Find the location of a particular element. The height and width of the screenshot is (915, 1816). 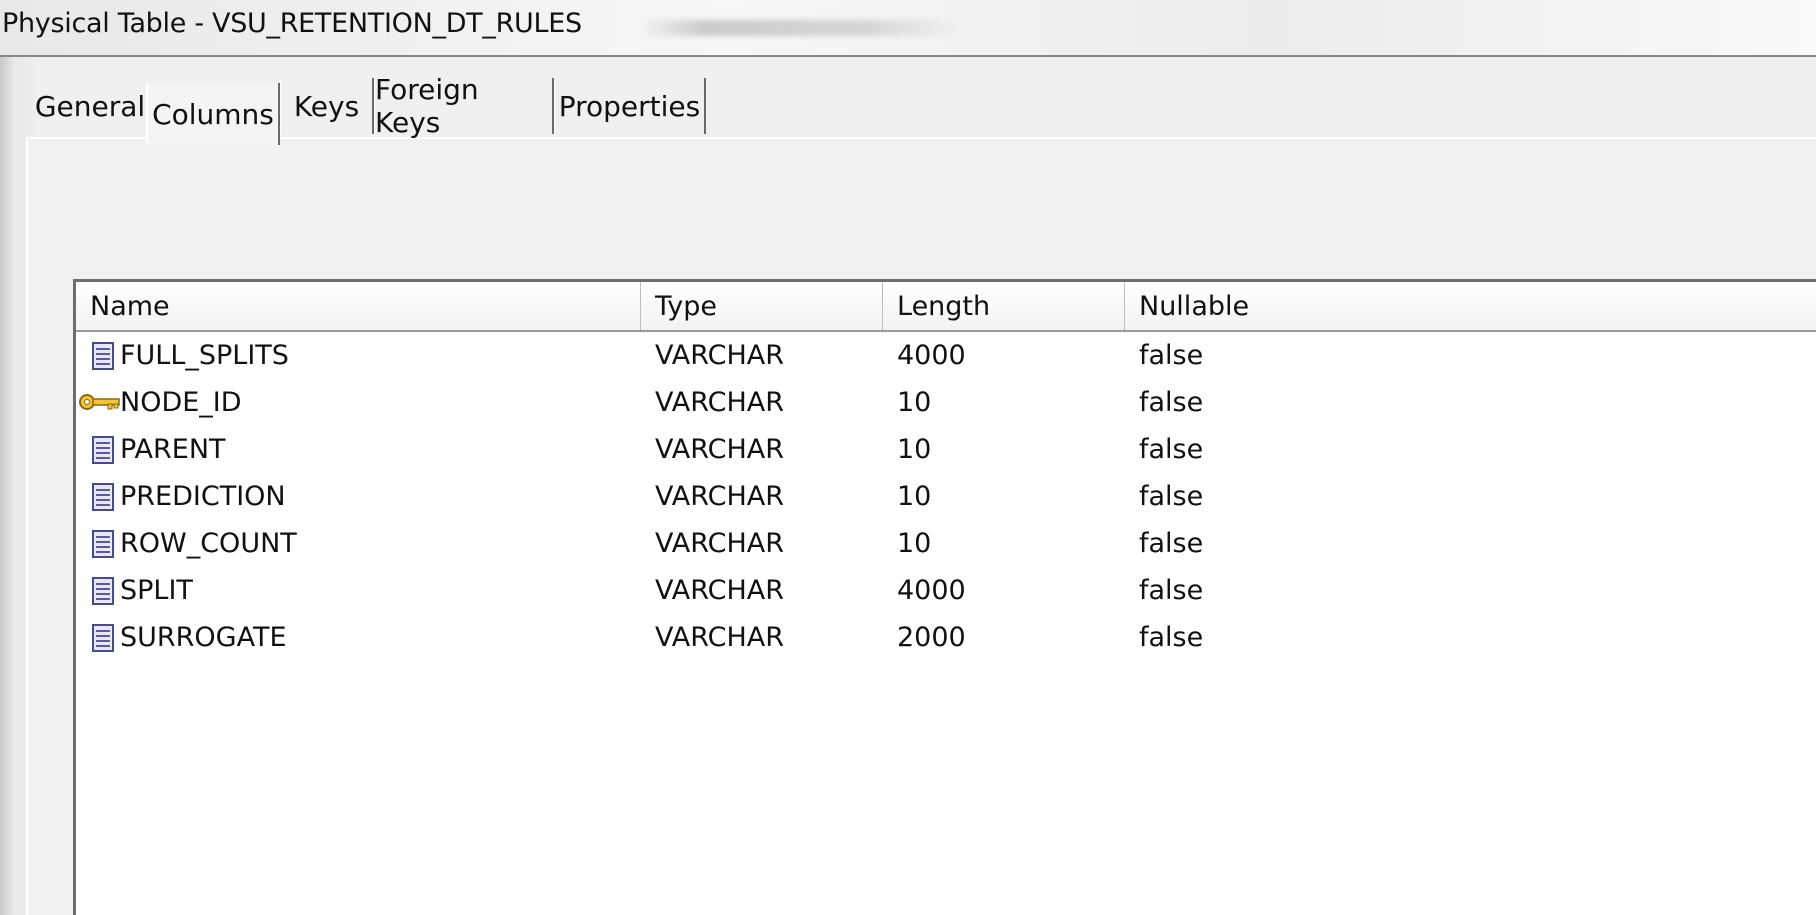

key-icon is located at coordinates (99, 402).